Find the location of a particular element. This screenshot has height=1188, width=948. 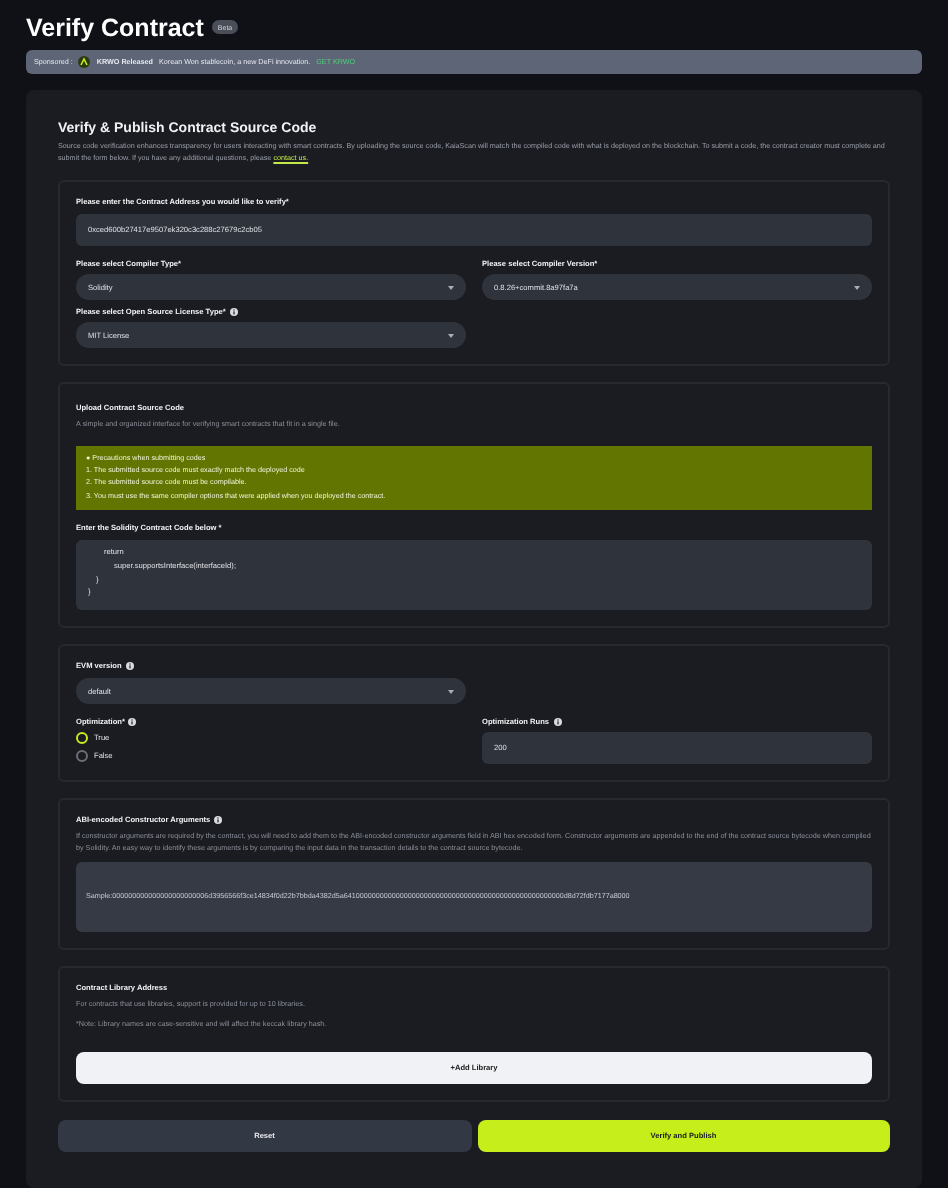

page-title: Verify Contract is located at coordinates (115, 27).